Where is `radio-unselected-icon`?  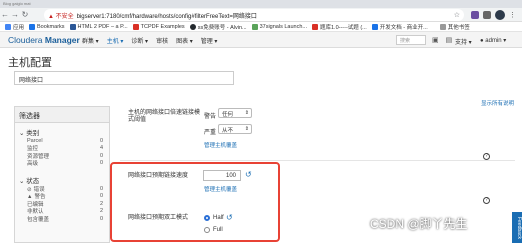 radio-unselected-icon is located at coordinates (207, 230).